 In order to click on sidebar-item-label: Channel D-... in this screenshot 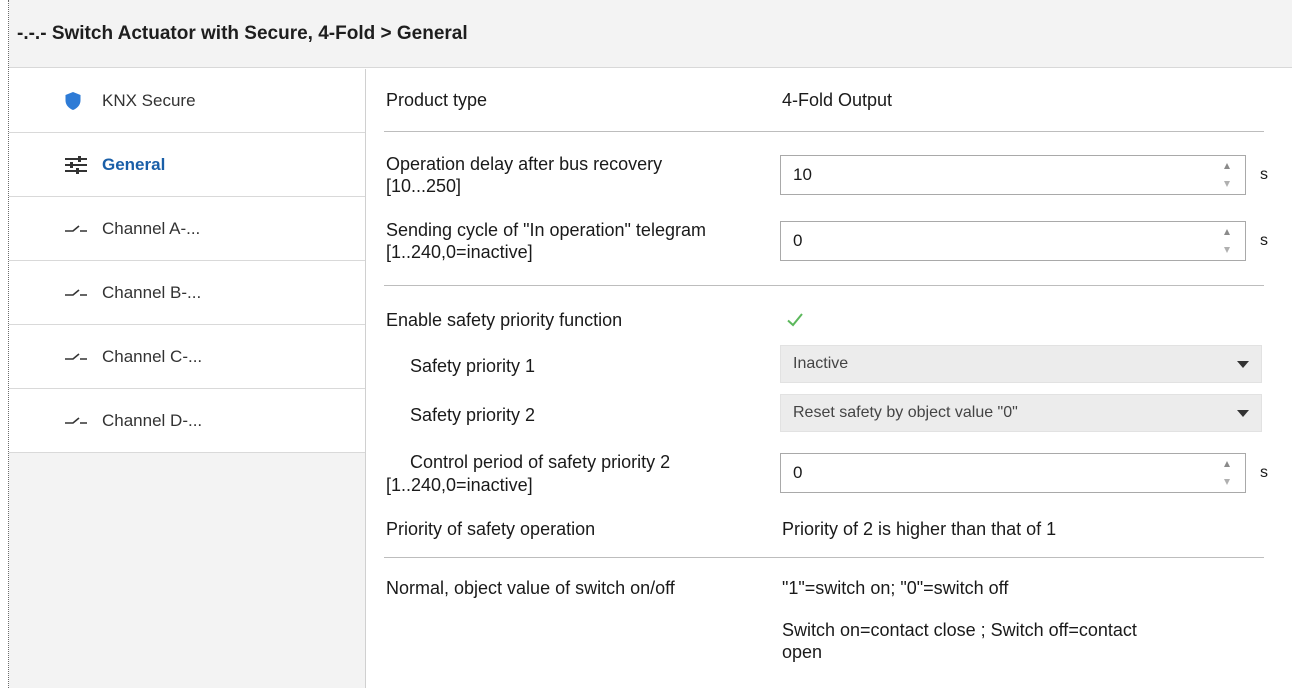, I will do `click(152, 420)`.